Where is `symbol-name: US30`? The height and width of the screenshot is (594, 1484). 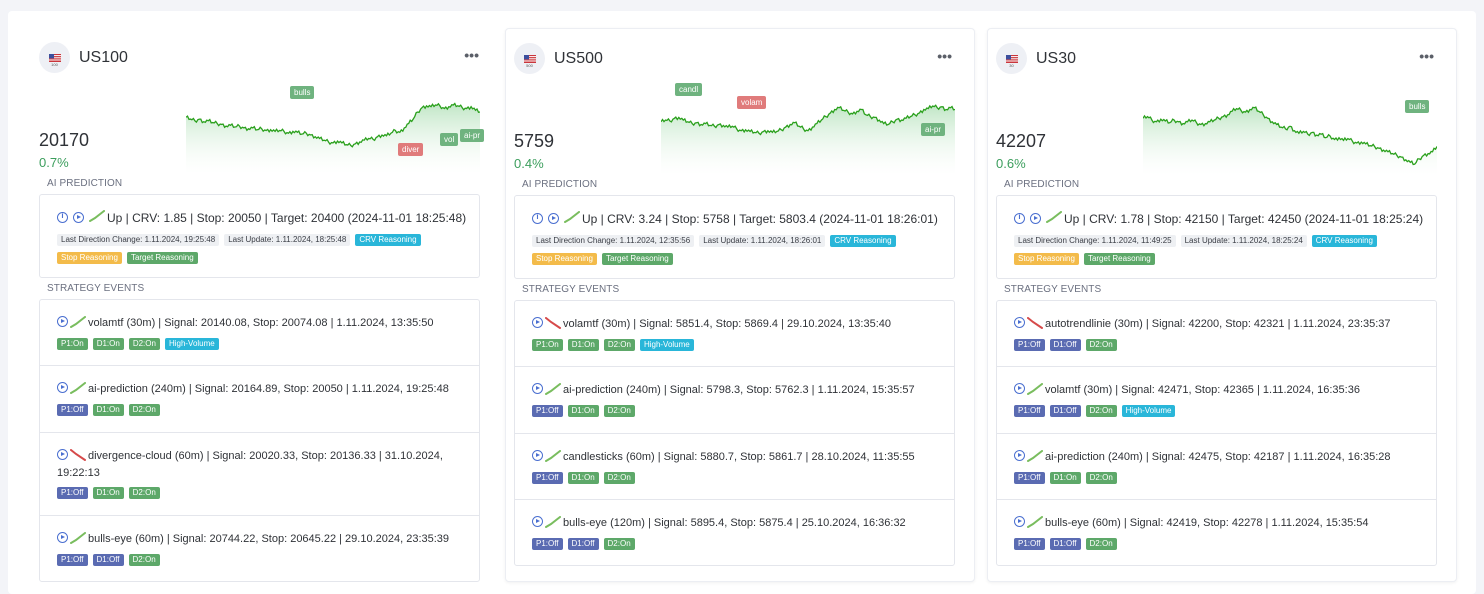
symbol-name: US30 is located at coordinates (1056, 58).